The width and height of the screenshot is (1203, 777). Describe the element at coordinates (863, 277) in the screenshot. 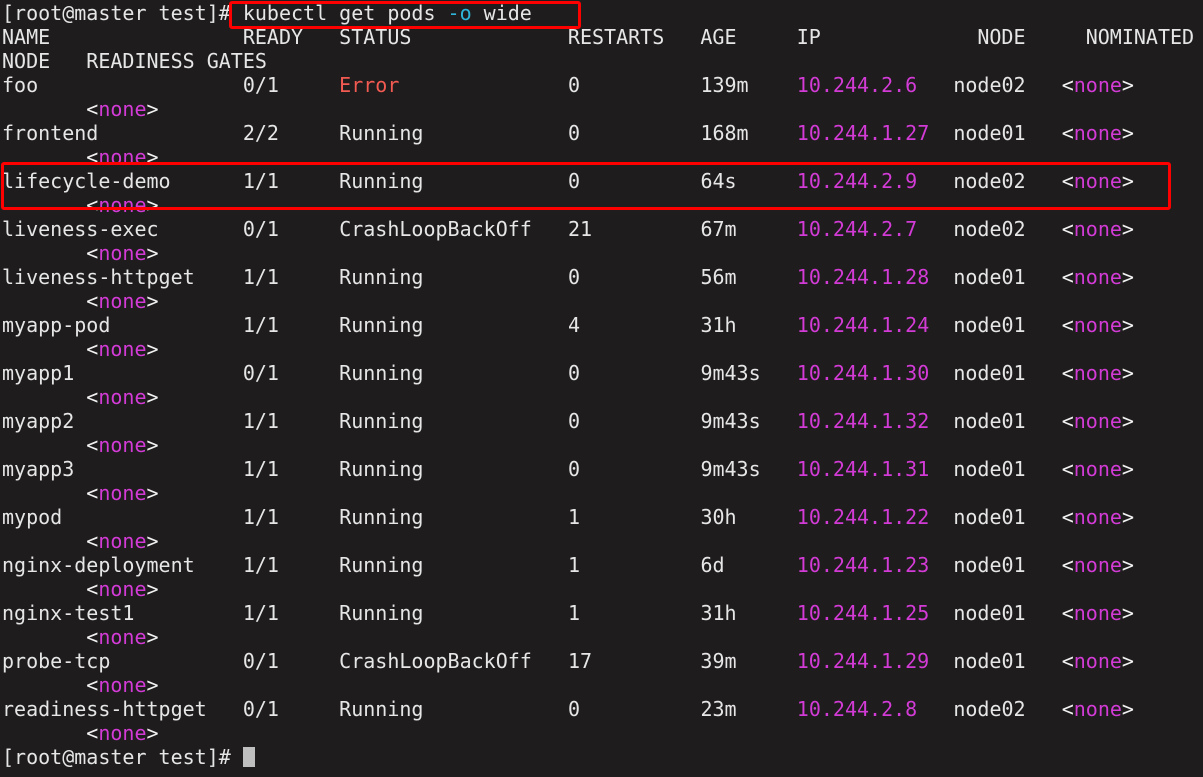

I see `pod-ip: 10.244.1.28` at that location.